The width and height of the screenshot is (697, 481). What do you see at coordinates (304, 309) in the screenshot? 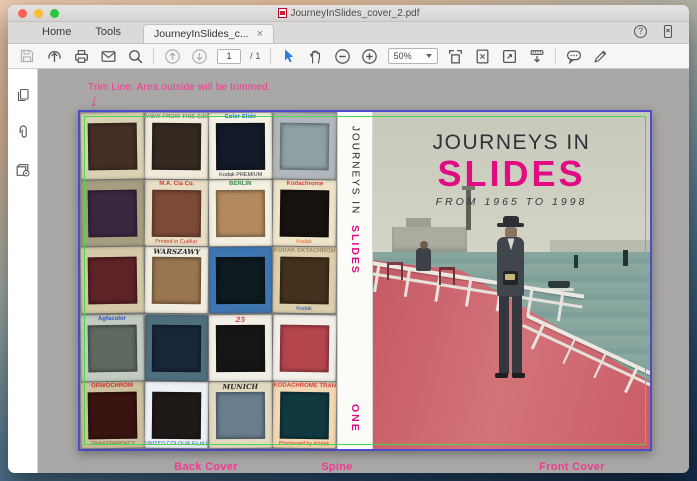
I see `slide-bottom-label: Kodak` at bounding box center [304, 309].